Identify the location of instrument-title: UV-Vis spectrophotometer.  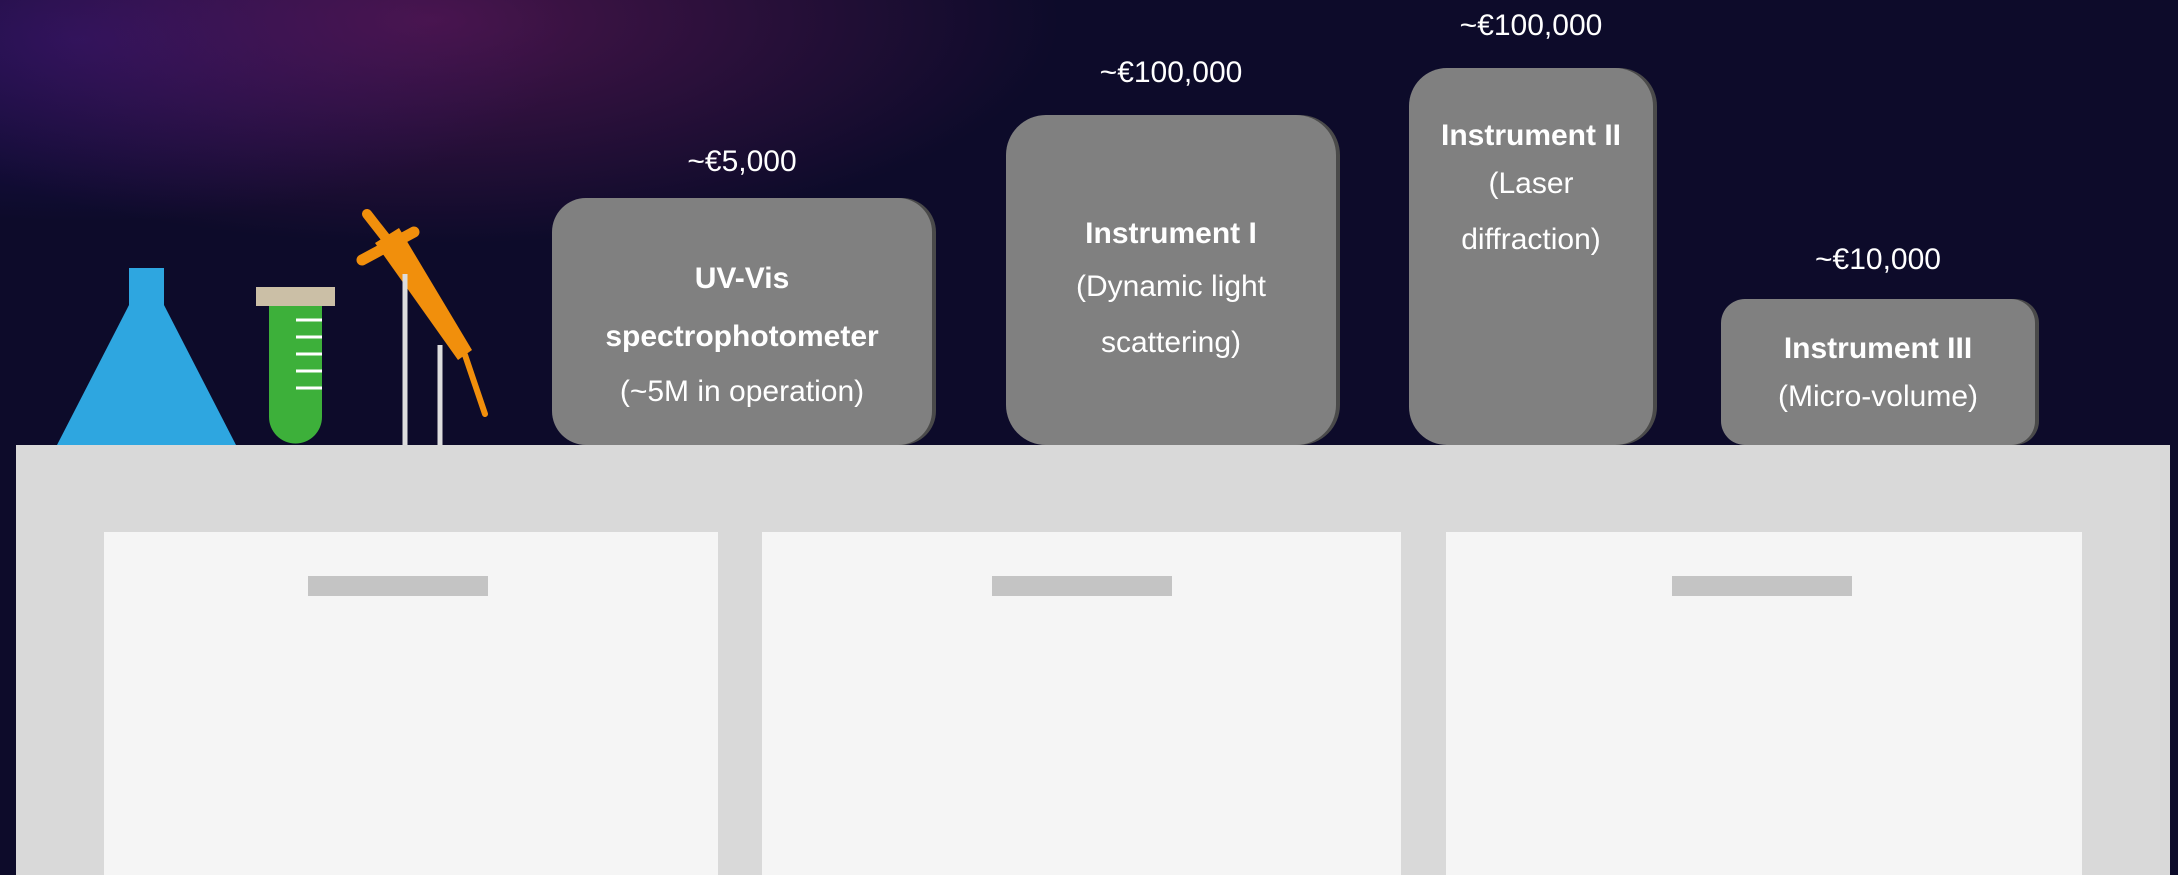
(742, 307).